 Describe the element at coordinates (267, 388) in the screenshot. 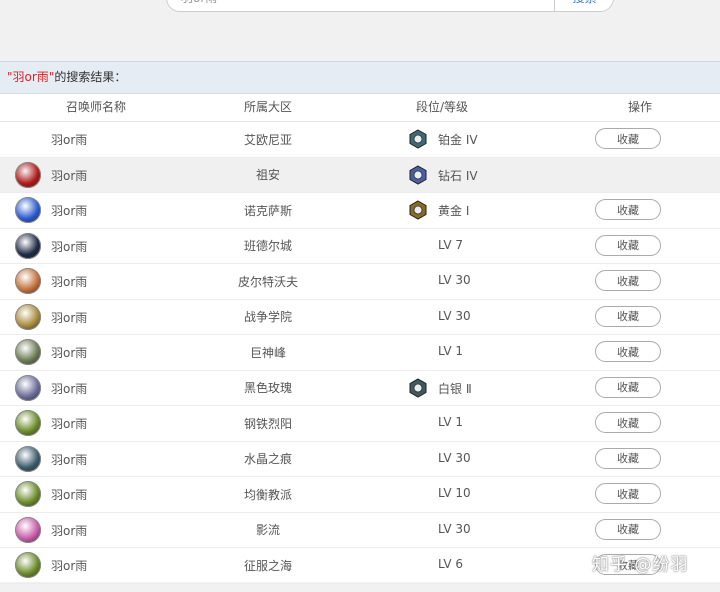

I see `server-name: 黑色玫瑰` at that location.